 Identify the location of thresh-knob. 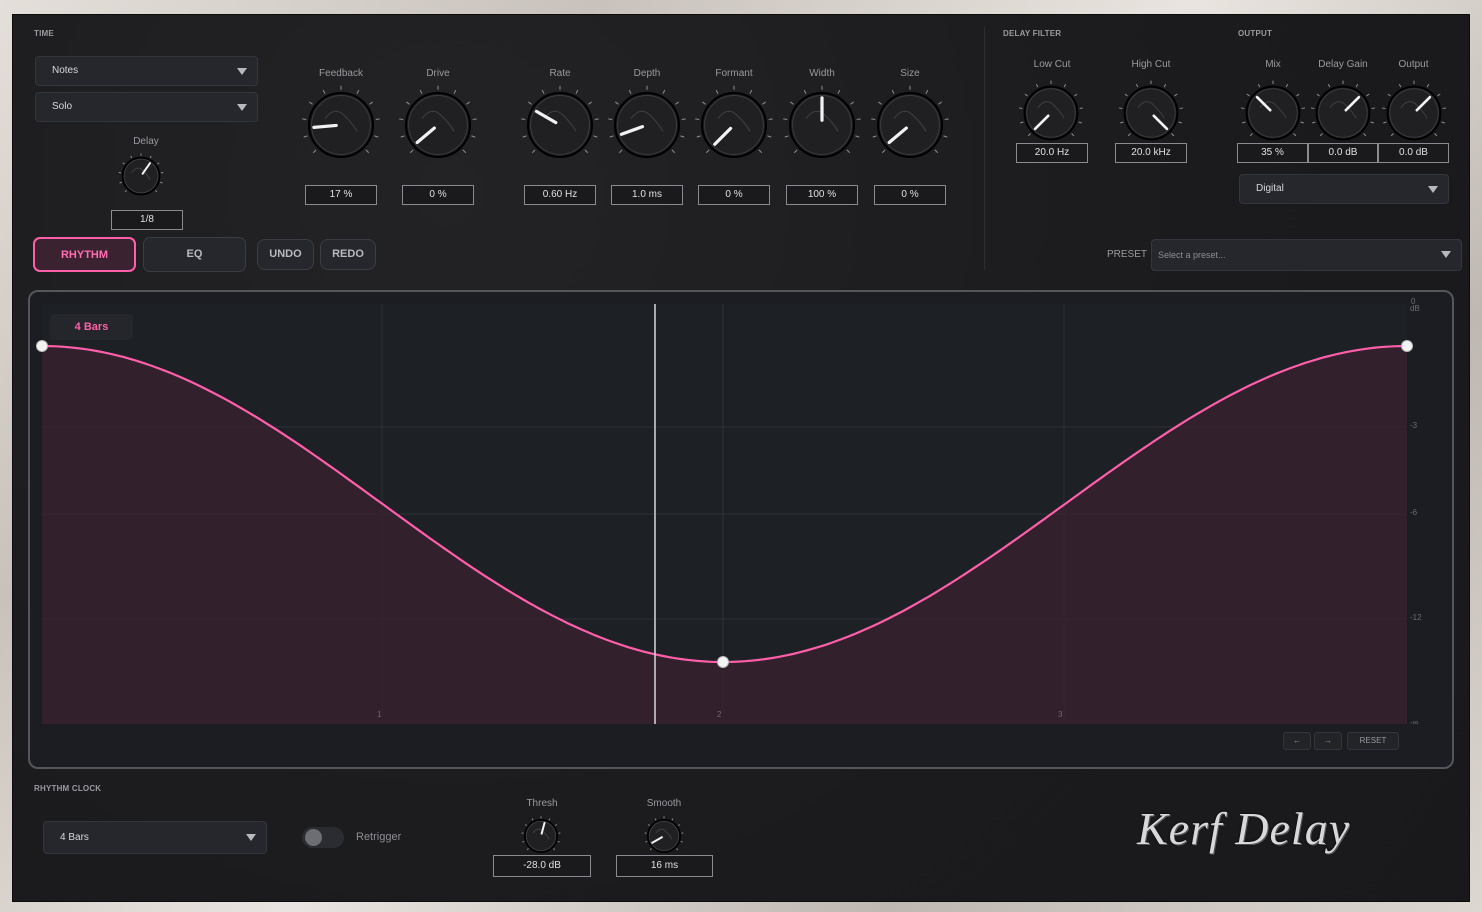
(541, 836).